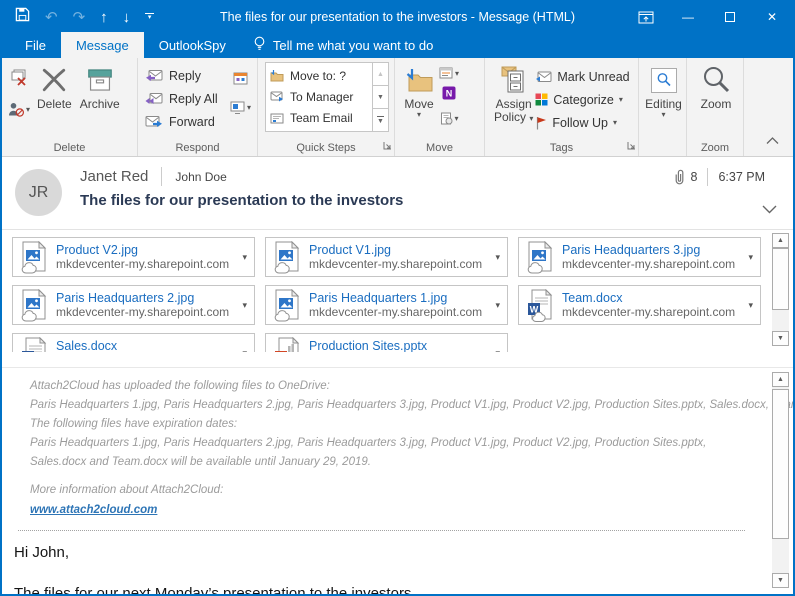 Image resolution: width=795 pixels, height=596 pixels. Describe the element at coordinates (319, 75) in the screenshot. I see `quick-step-move-to: Move to: ?` at that location.